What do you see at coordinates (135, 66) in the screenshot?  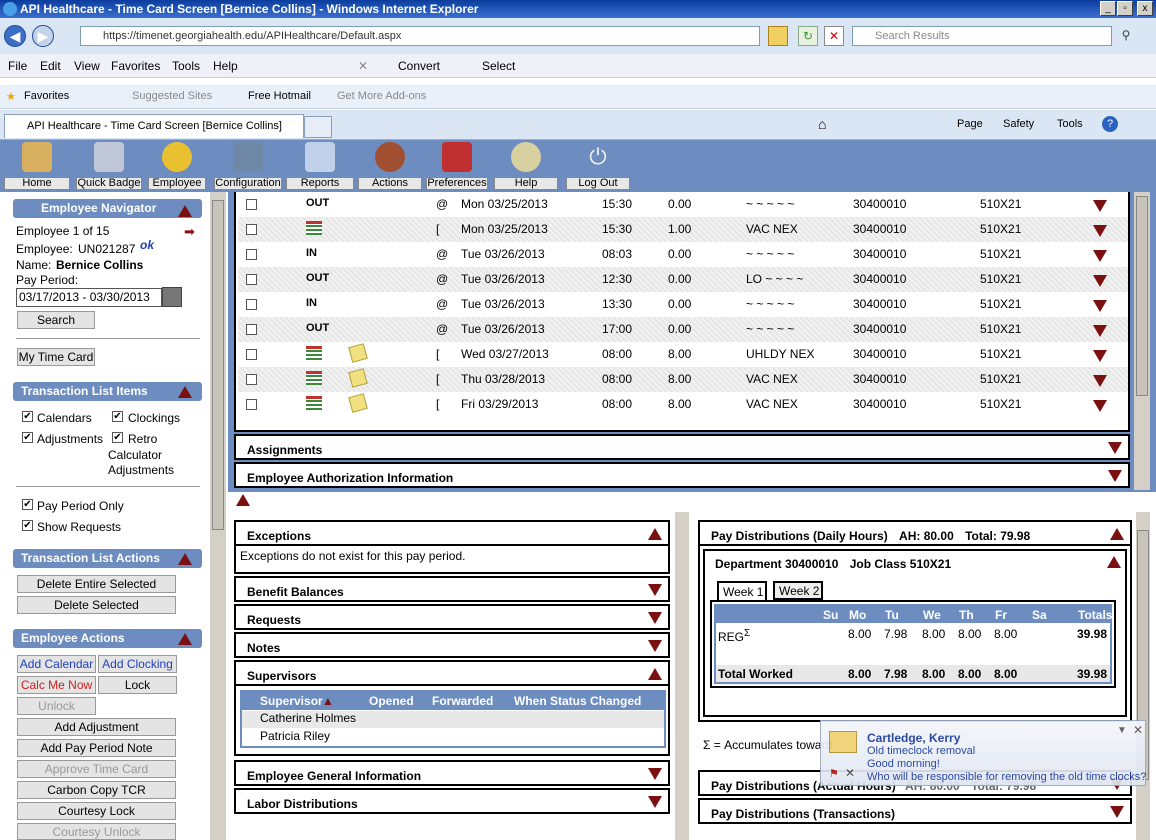 I see `menu-favorites: Favorites` at bounding box center [135, 66].